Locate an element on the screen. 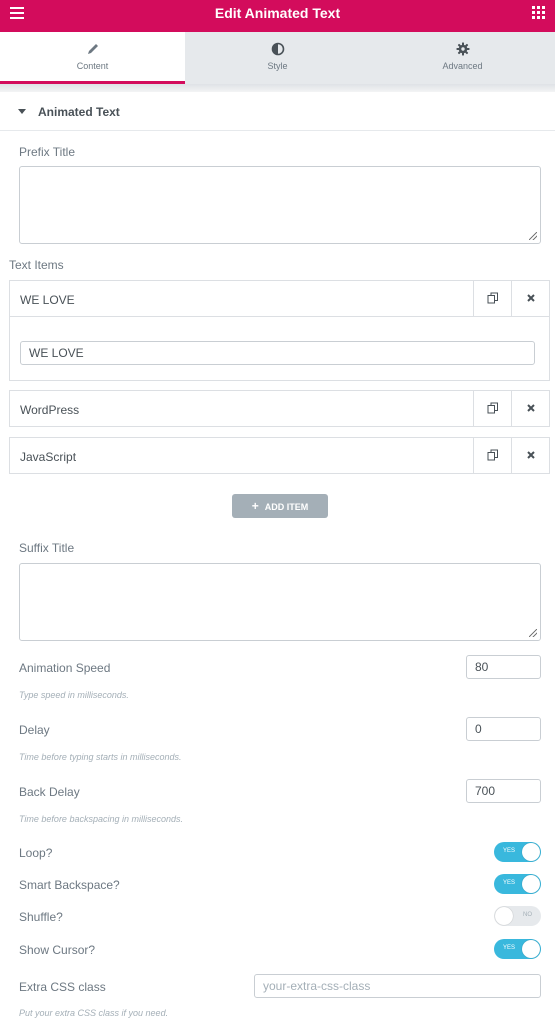 The image size is (555, 1024). show-cursor-switch-text: YES is located at coordinates (509, 948).